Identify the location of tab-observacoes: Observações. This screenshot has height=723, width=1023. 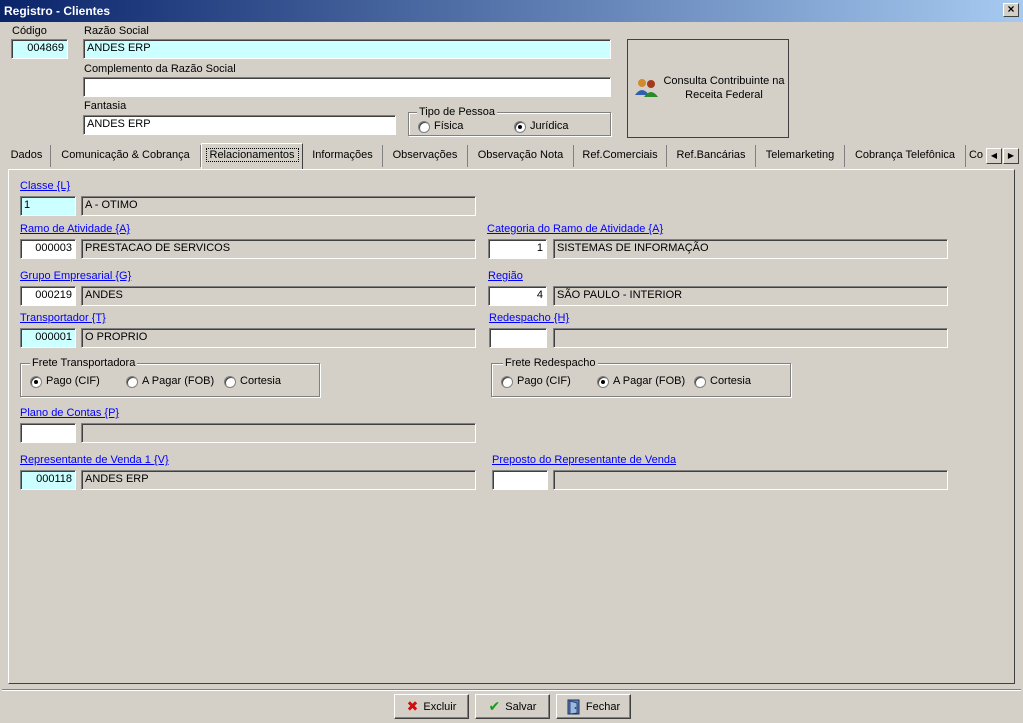
(425, 156).